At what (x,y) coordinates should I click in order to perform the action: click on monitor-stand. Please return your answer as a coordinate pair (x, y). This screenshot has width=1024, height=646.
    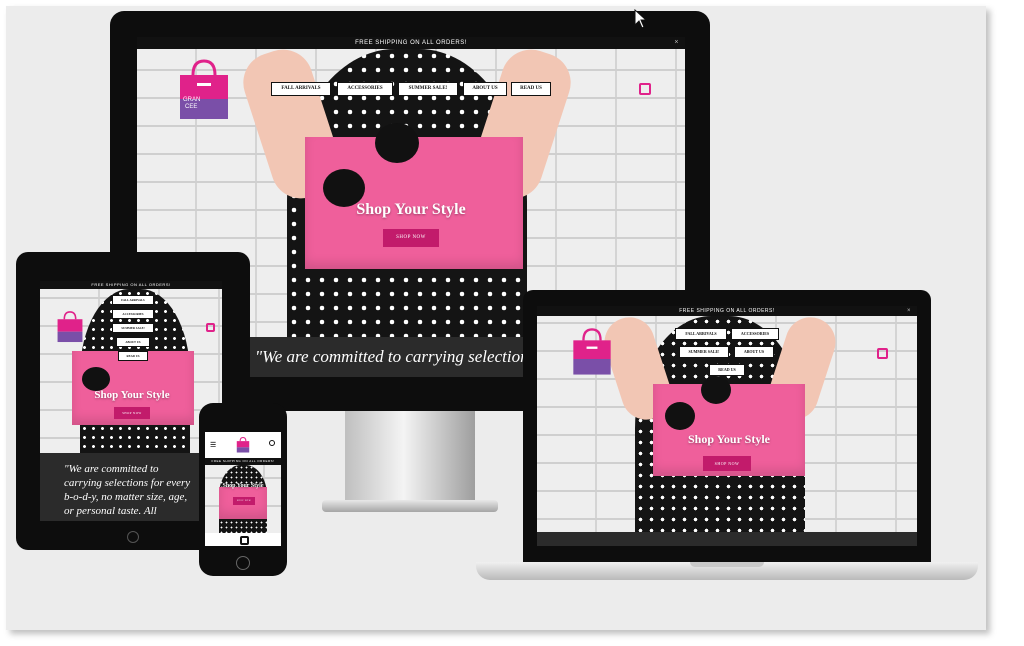
    Looking at the image, I should click on (410, 457).